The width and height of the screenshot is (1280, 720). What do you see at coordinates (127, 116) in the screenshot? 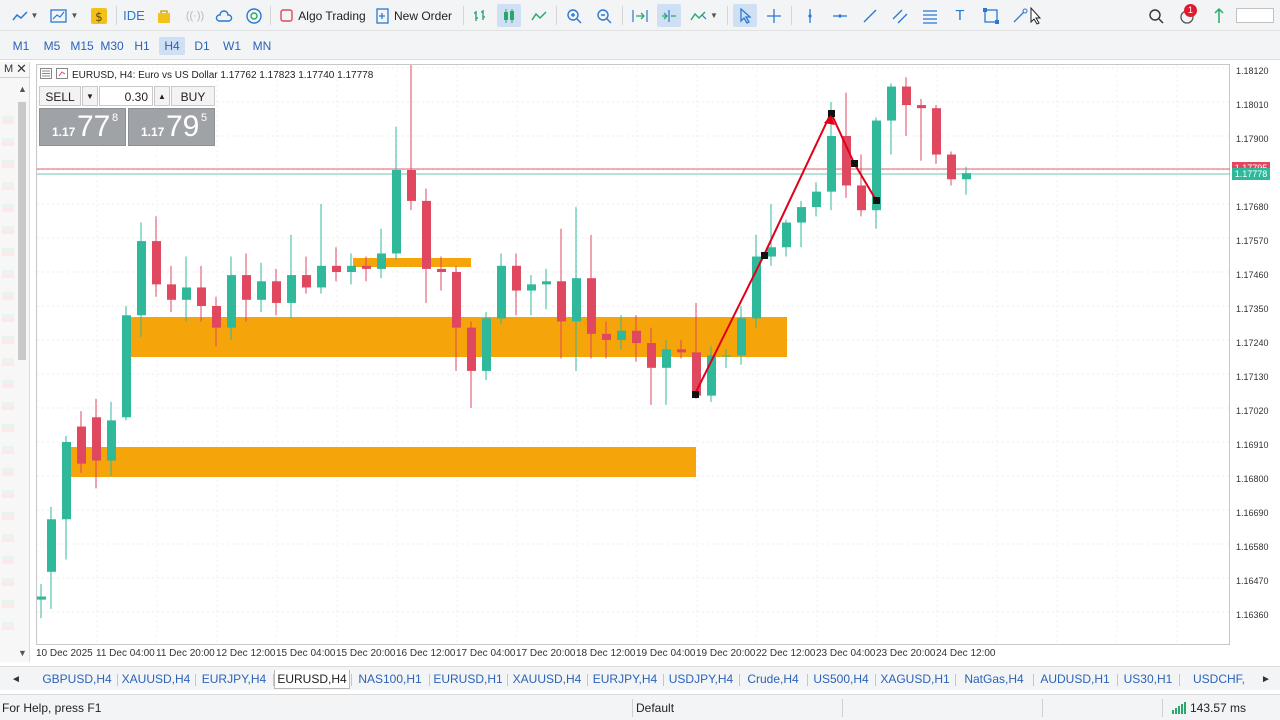
I see `one-click-trading-panel: SELL ▼ 0.30 ▲ BUY 1.17 77 8 1.17 79 5` at bounding box center [127, 116].